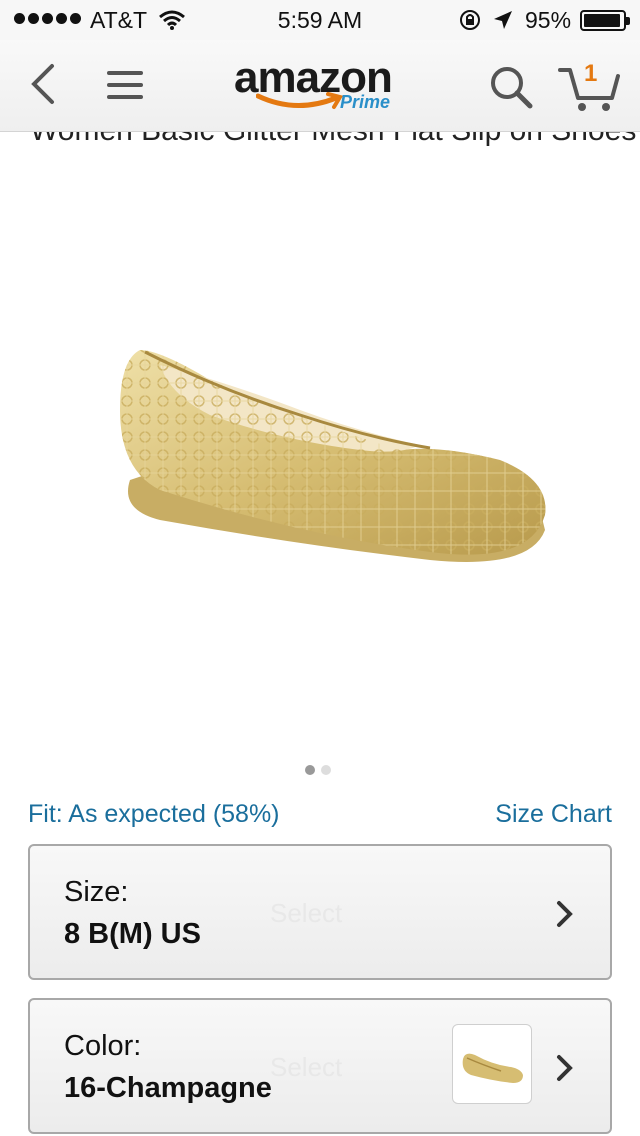  I want to click on shoe-thumbnail-icon, so click(492, 1068).